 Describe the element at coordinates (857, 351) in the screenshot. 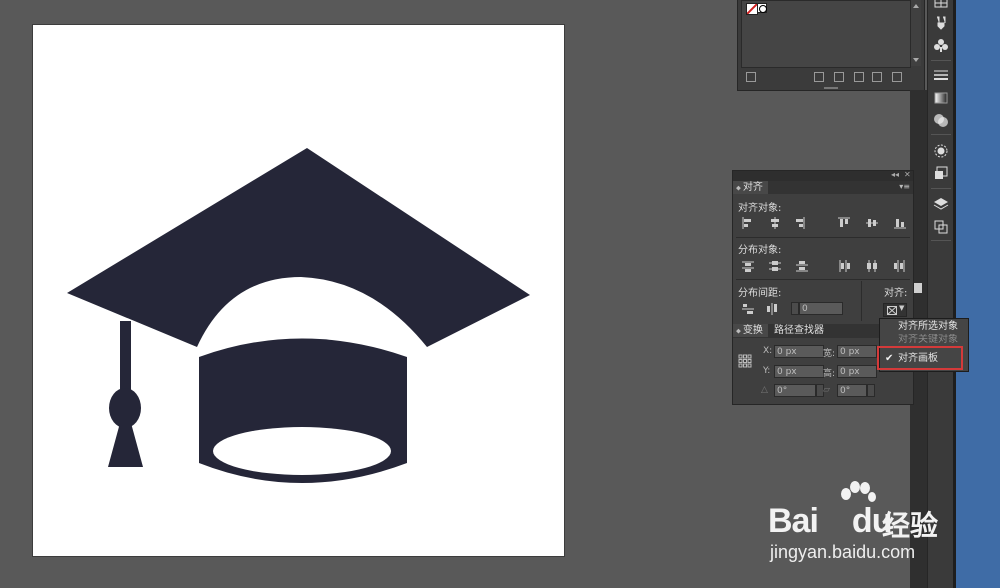

I see `w-input: 0 px` at that location.